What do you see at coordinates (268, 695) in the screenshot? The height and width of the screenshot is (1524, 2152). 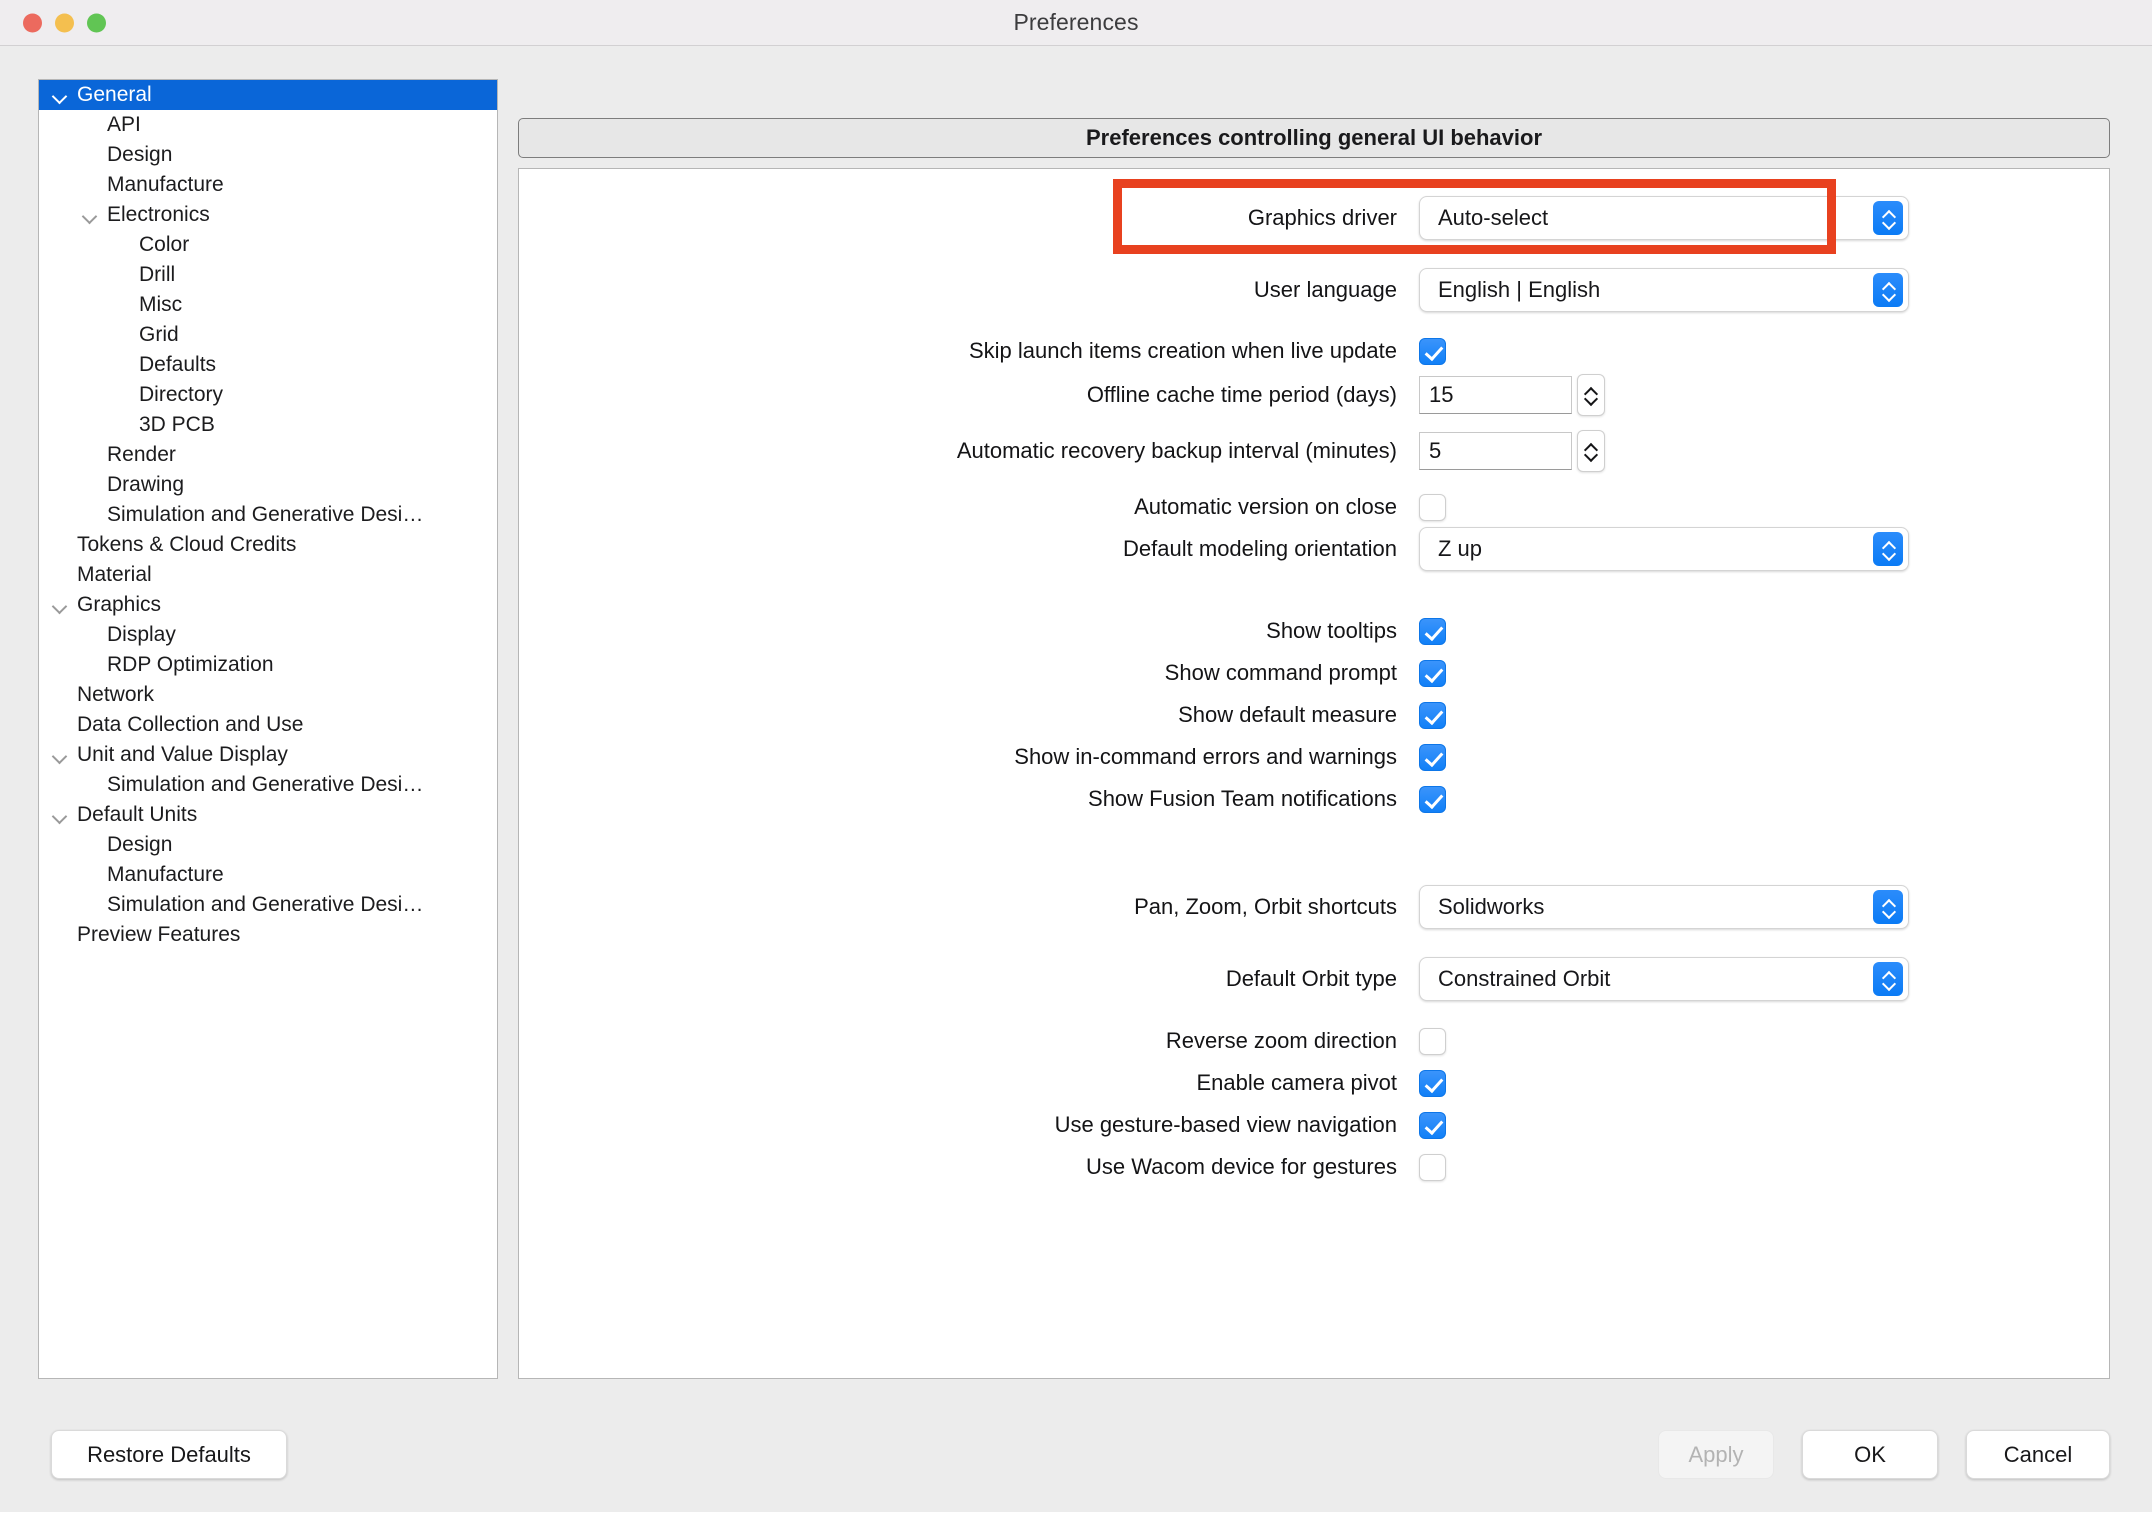 I see `sidebar-item-network: Network` at bounding box center [268, 695].